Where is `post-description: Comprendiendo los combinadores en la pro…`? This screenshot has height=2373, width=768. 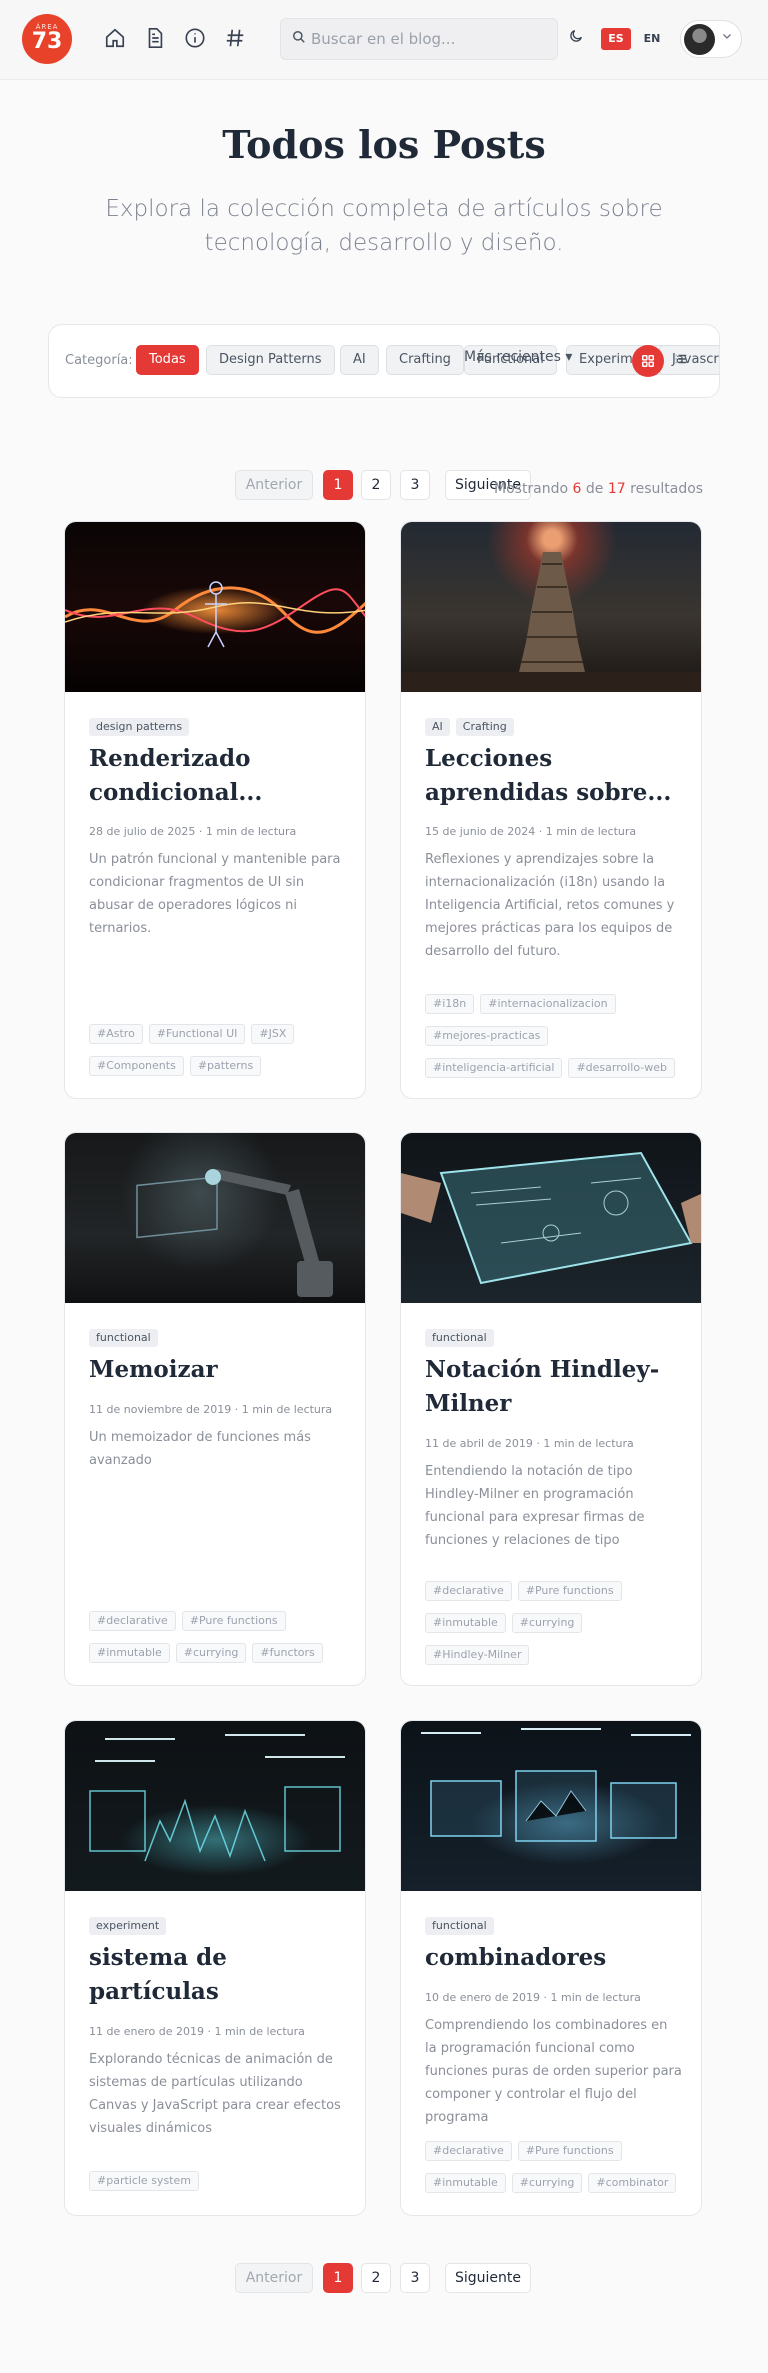
post-description: Comprendiendo los combinadores en la pro… is located at coordinates (553, 2071).